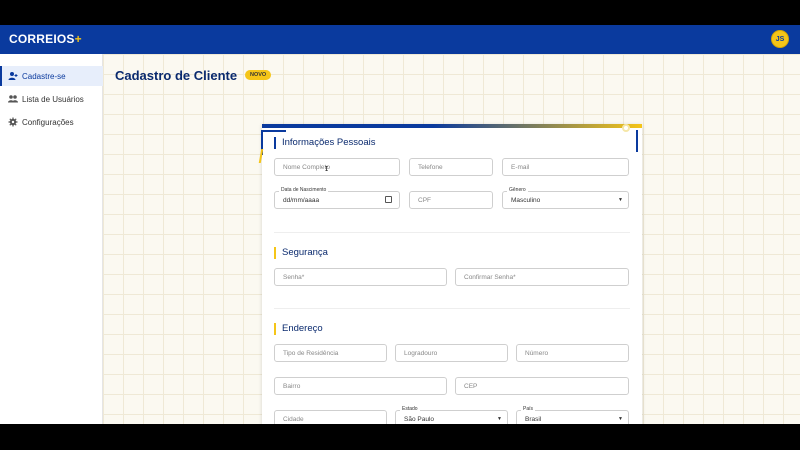 This screenshot has width=800, height=450. What do you see at coordinates (451, 353) in the screenshot?
I see `street-field: Logradouro` at bounding box center [451, 353].